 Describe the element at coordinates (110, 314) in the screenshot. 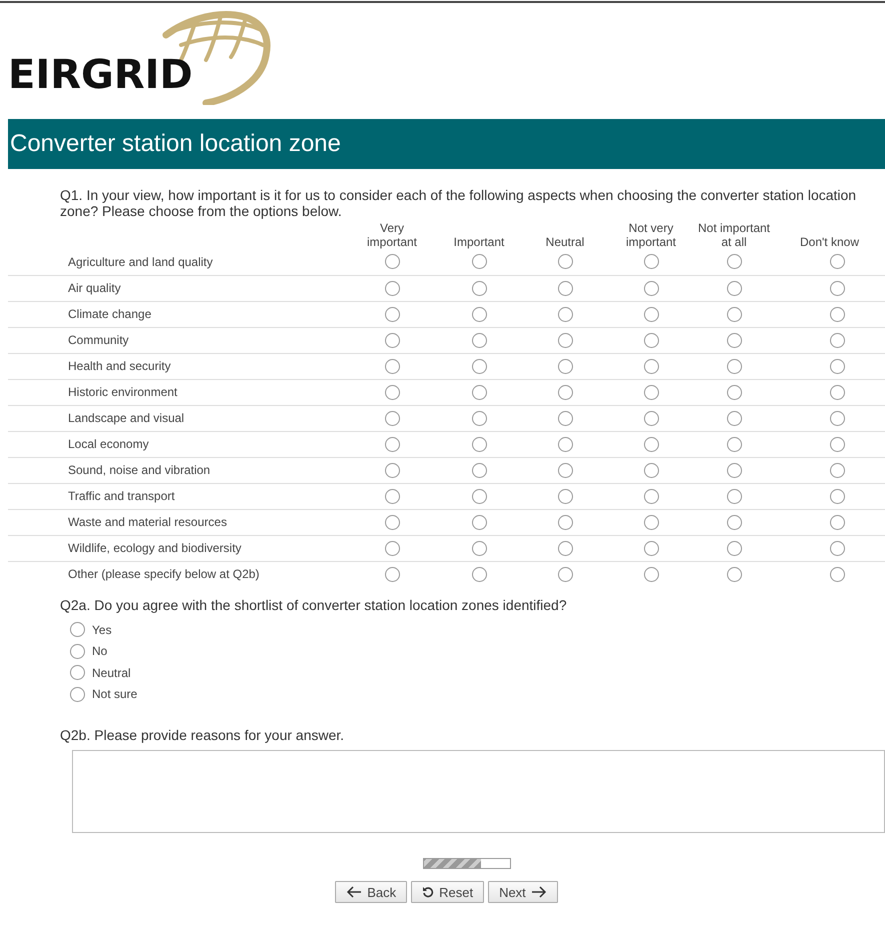

I see `row-label: Climate change` at that location.